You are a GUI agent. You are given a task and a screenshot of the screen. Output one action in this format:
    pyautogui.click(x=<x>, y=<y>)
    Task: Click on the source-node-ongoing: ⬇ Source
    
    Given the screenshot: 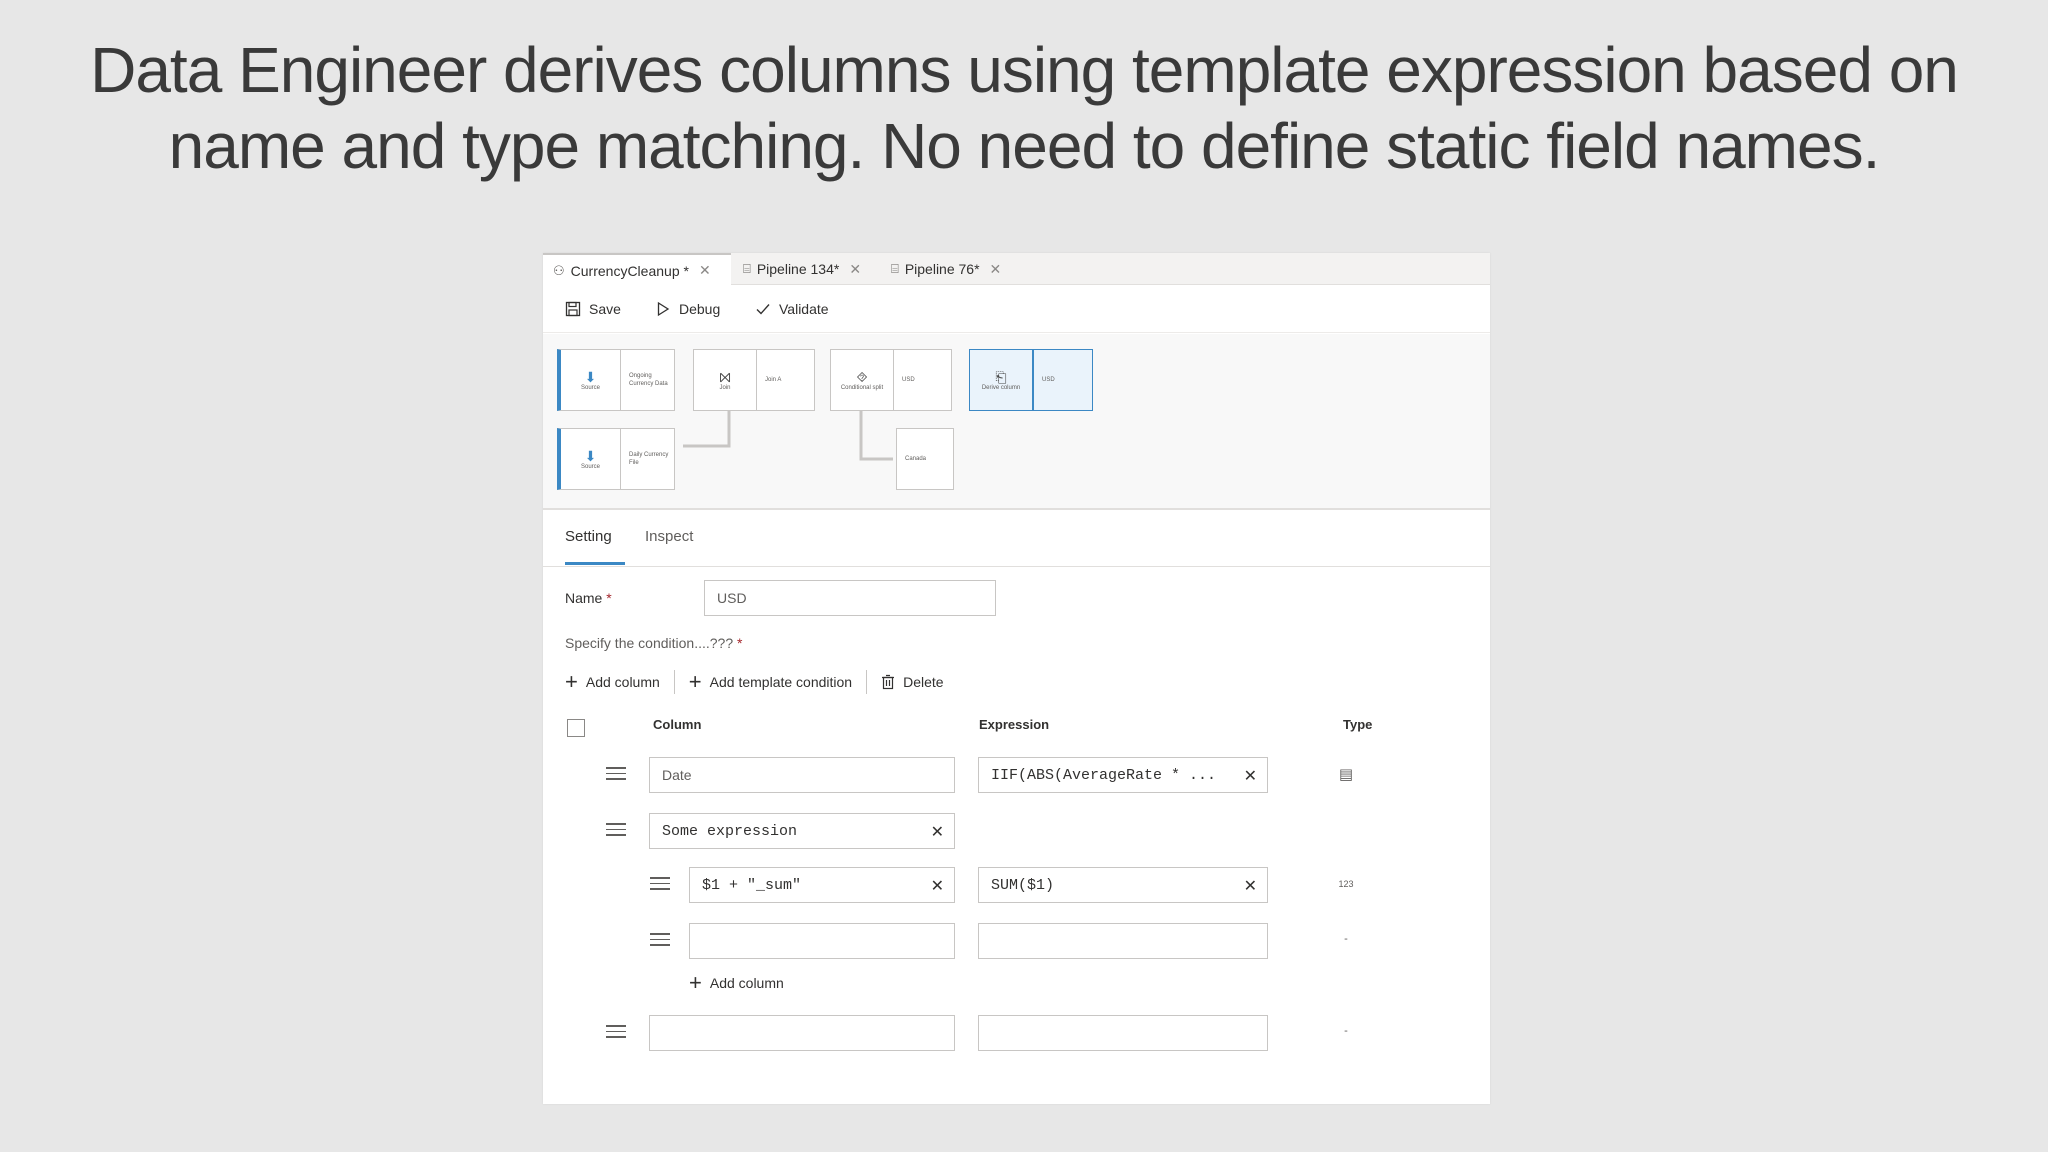 What is the action you would take?
    pyautogui.click(x=589, y=380)
    